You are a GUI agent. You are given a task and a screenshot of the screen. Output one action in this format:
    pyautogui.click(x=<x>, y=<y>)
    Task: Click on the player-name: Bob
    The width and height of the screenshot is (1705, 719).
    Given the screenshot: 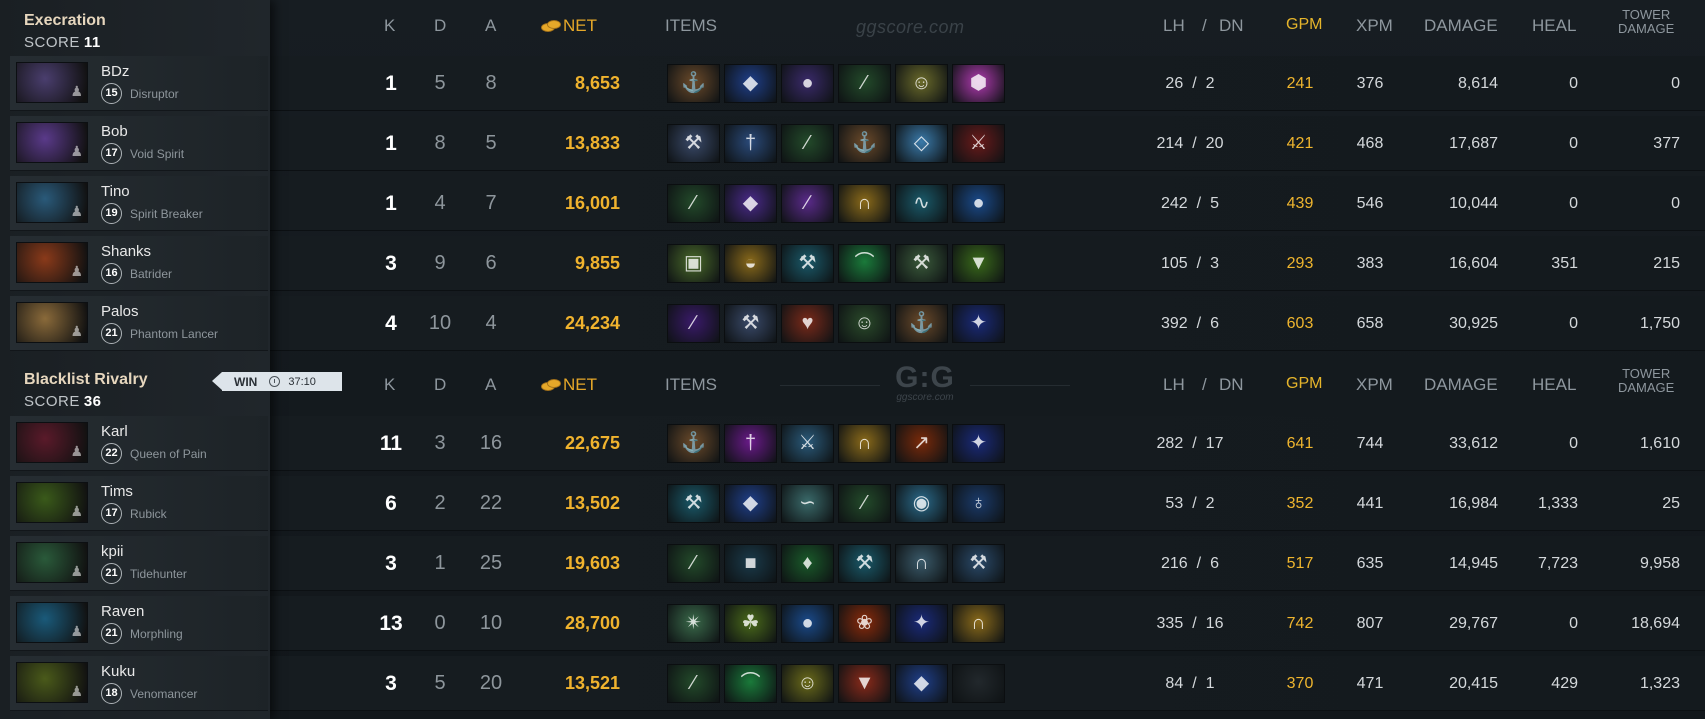 What is the action you would take?
    pyautogui.click(x=114, y=131)
    